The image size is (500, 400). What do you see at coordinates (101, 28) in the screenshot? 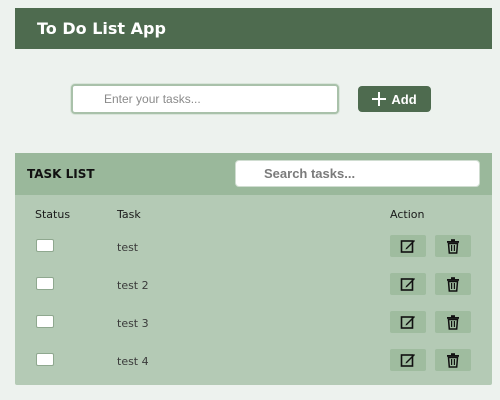
I see `app-title: To Do List App` at bounding box center [101, 28].